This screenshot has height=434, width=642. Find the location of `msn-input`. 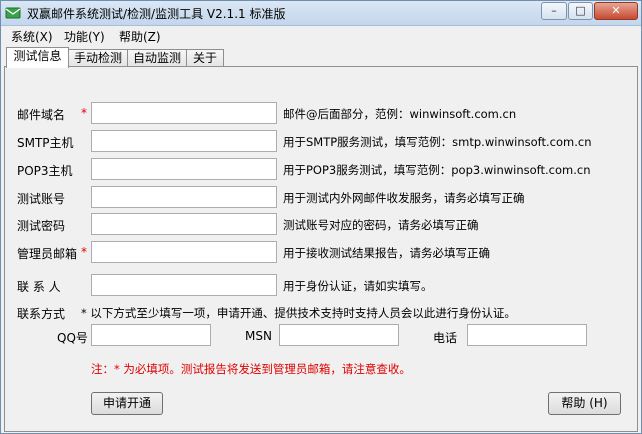

msn-input is located at coordinates (339, 335).